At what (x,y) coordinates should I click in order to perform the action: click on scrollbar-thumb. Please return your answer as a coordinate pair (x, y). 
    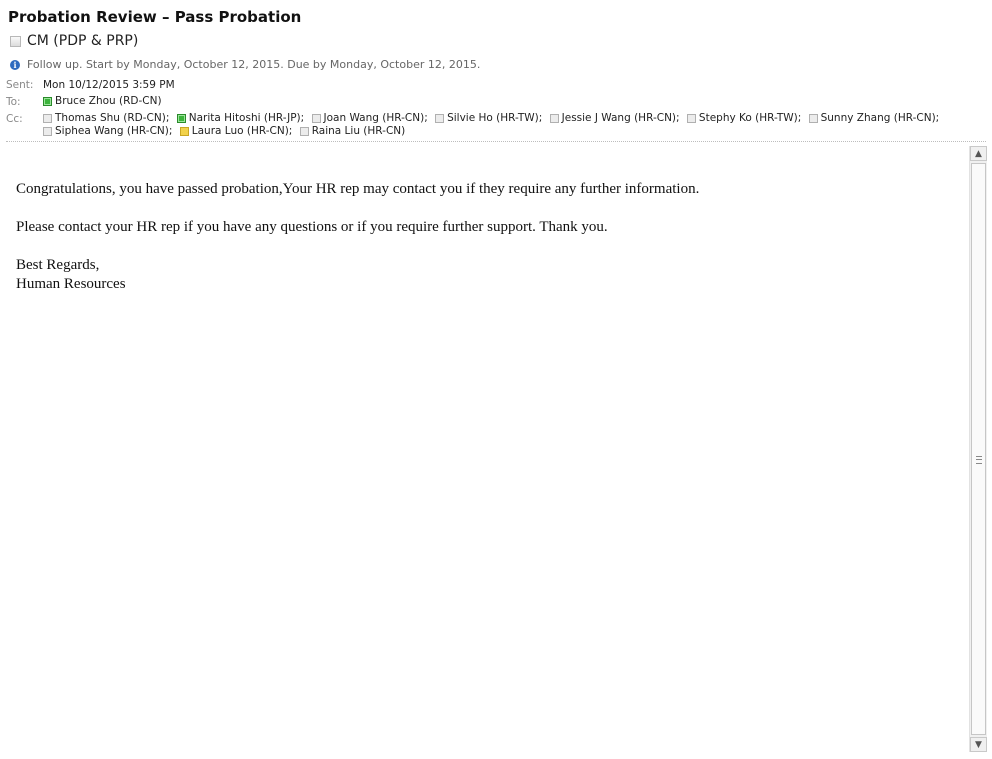
    Looking at the image, I should click on (978, 449).